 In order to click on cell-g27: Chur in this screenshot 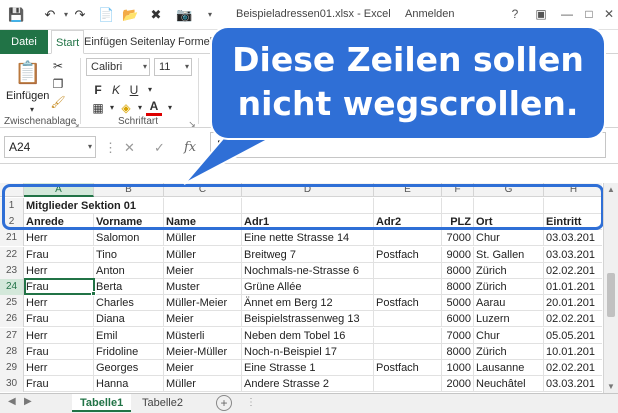, I will do `click(509, 335)`.